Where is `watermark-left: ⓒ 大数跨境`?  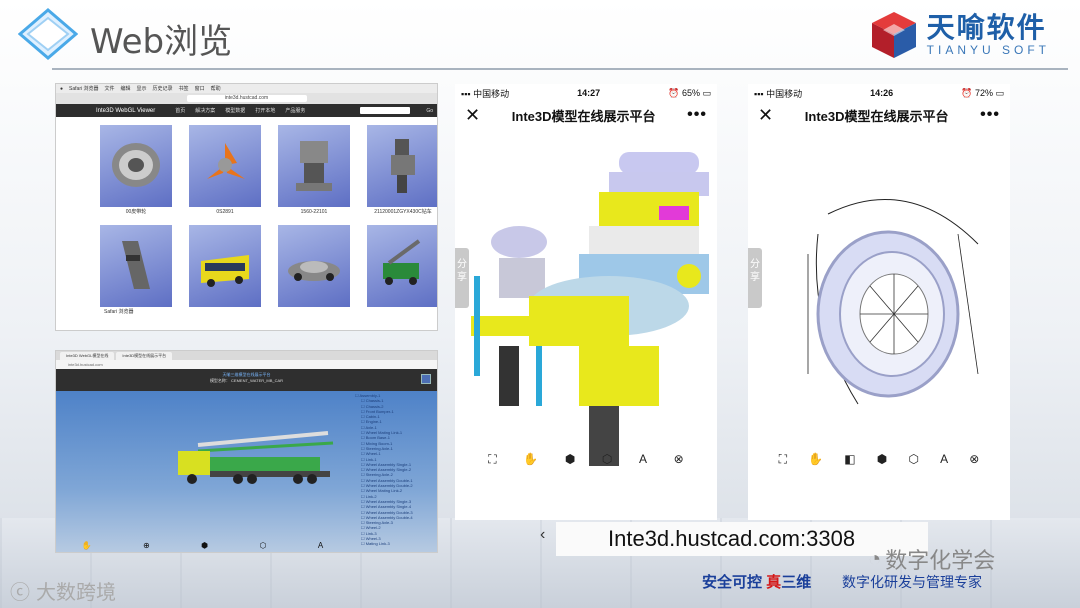 watermark-left: ⓒ 大数跨境 is located at coordinates (63, 590).